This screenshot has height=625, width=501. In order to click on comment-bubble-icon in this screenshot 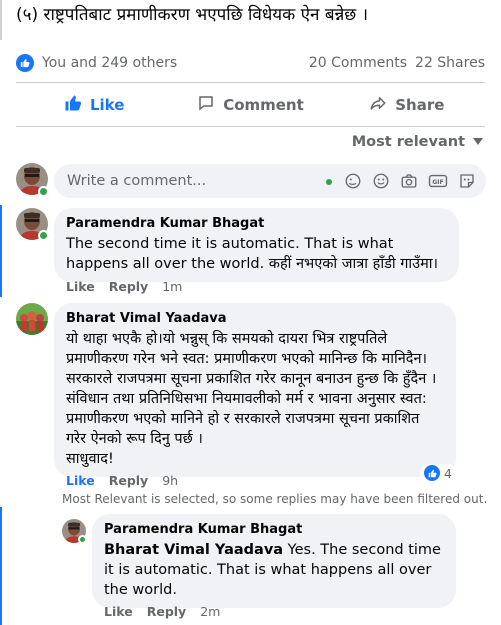, I will do `click(206, 105)`.